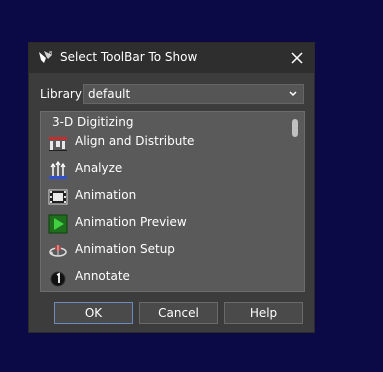 The image size is (383, 372). Describe the element at coordinates (135, 141) in the screenshot. I see `list-item-label: Align and Distribute` at that location.